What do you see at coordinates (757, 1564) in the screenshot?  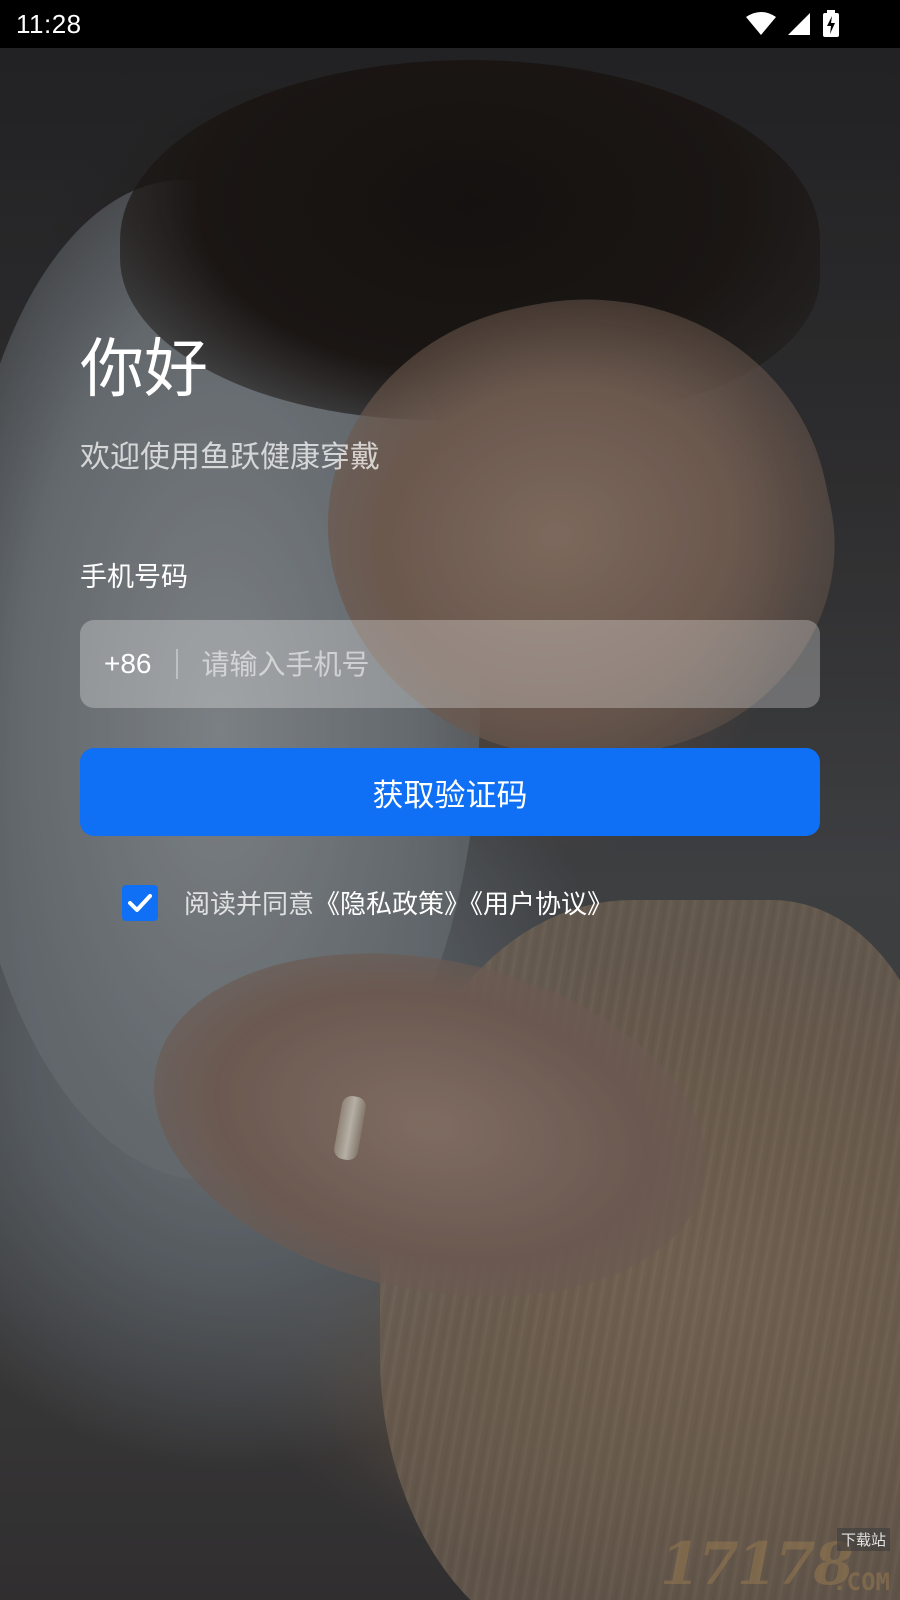 I see `watermark-number: 17178` at bounding box center [757, 1564].